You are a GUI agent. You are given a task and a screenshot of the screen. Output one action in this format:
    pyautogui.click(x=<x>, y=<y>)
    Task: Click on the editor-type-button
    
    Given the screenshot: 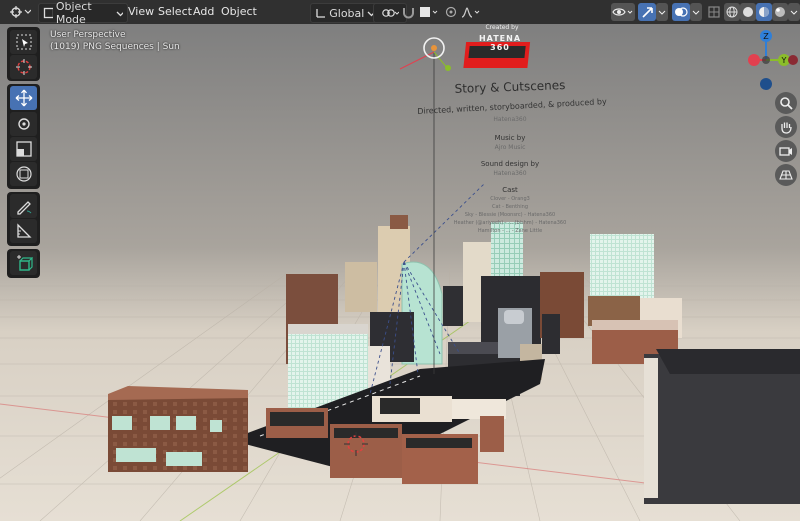 What is the action you would take?
    pyautogui.click(x=20, y=12)
    